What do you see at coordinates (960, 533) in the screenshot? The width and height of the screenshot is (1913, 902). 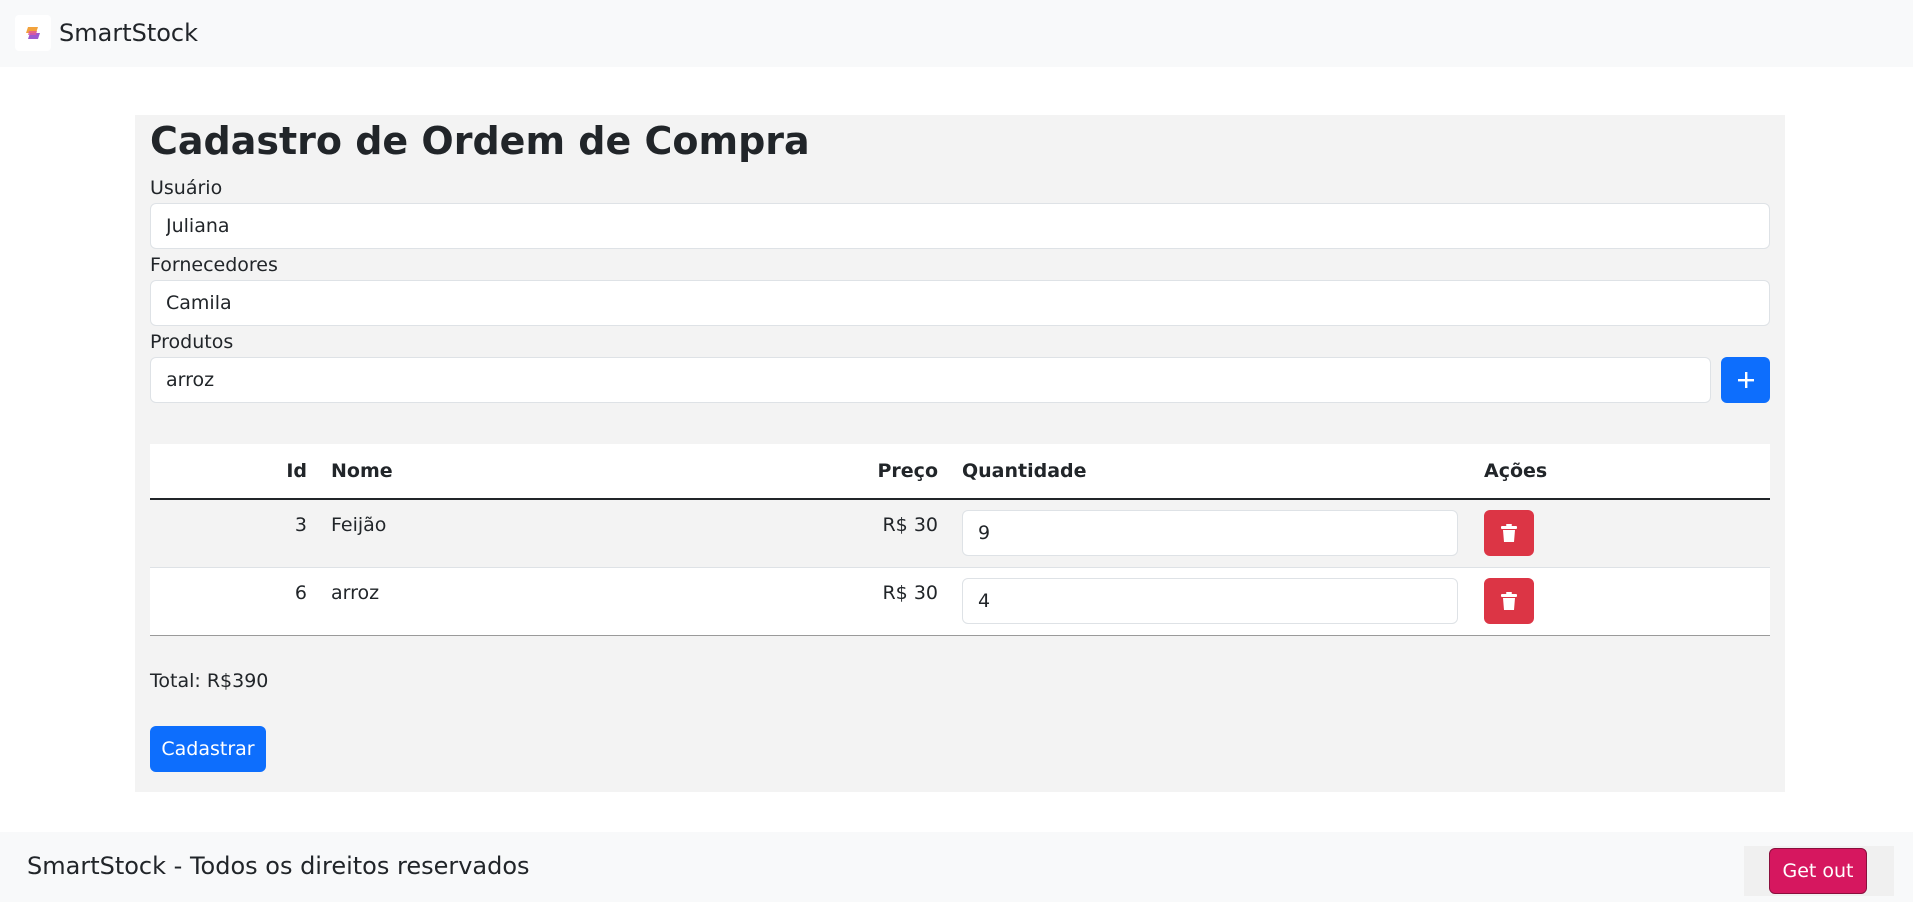 I see `table-row: 3 Feijão R$ 30` at bounding box center [960, 533].